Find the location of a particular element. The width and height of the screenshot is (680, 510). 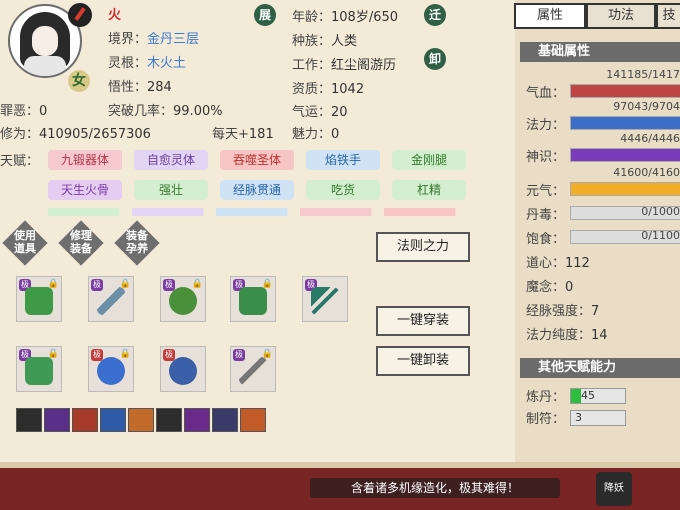

cultivation-row: 修为：410905/2657306 is located at coordinates (75, 132).